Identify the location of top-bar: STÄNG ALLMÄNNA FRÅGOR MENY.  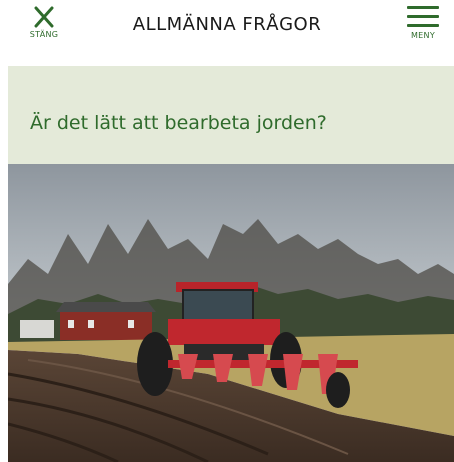
(227, 33).